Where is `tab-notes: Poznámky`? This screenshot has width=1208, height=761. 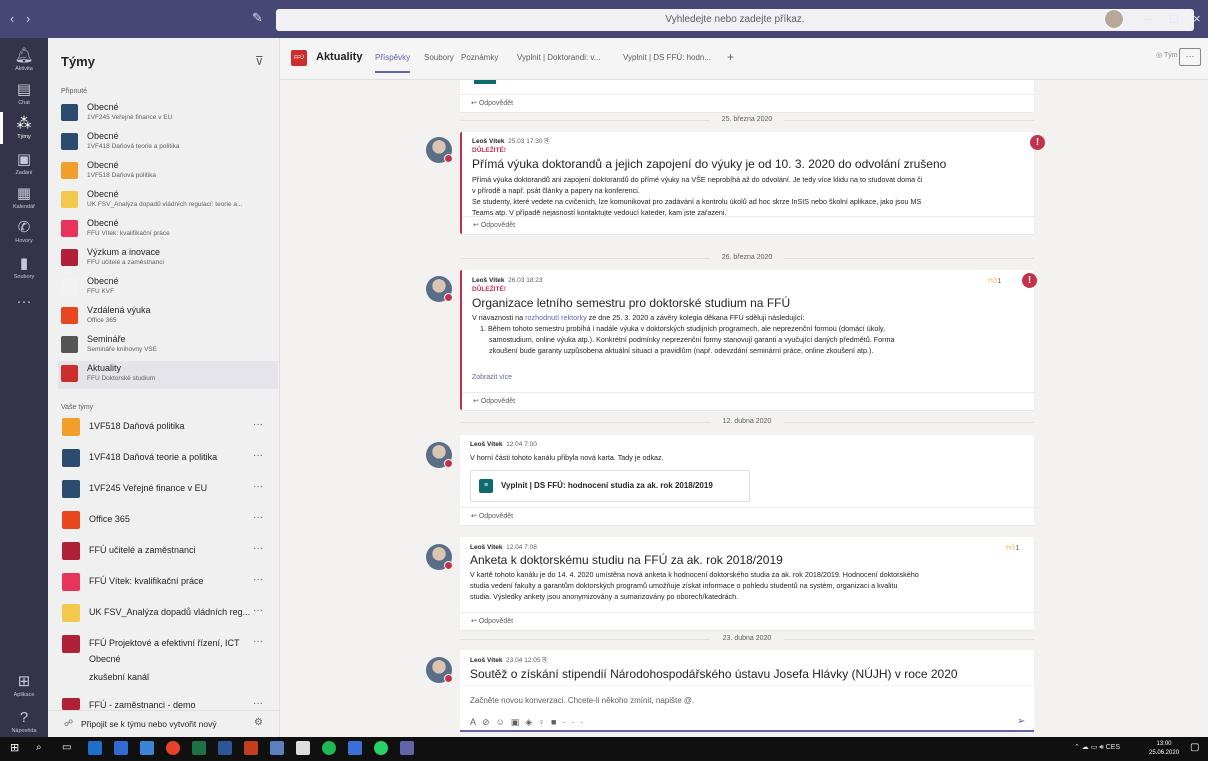 tab-notes: Poznámky is located at coordinates (479, 57).